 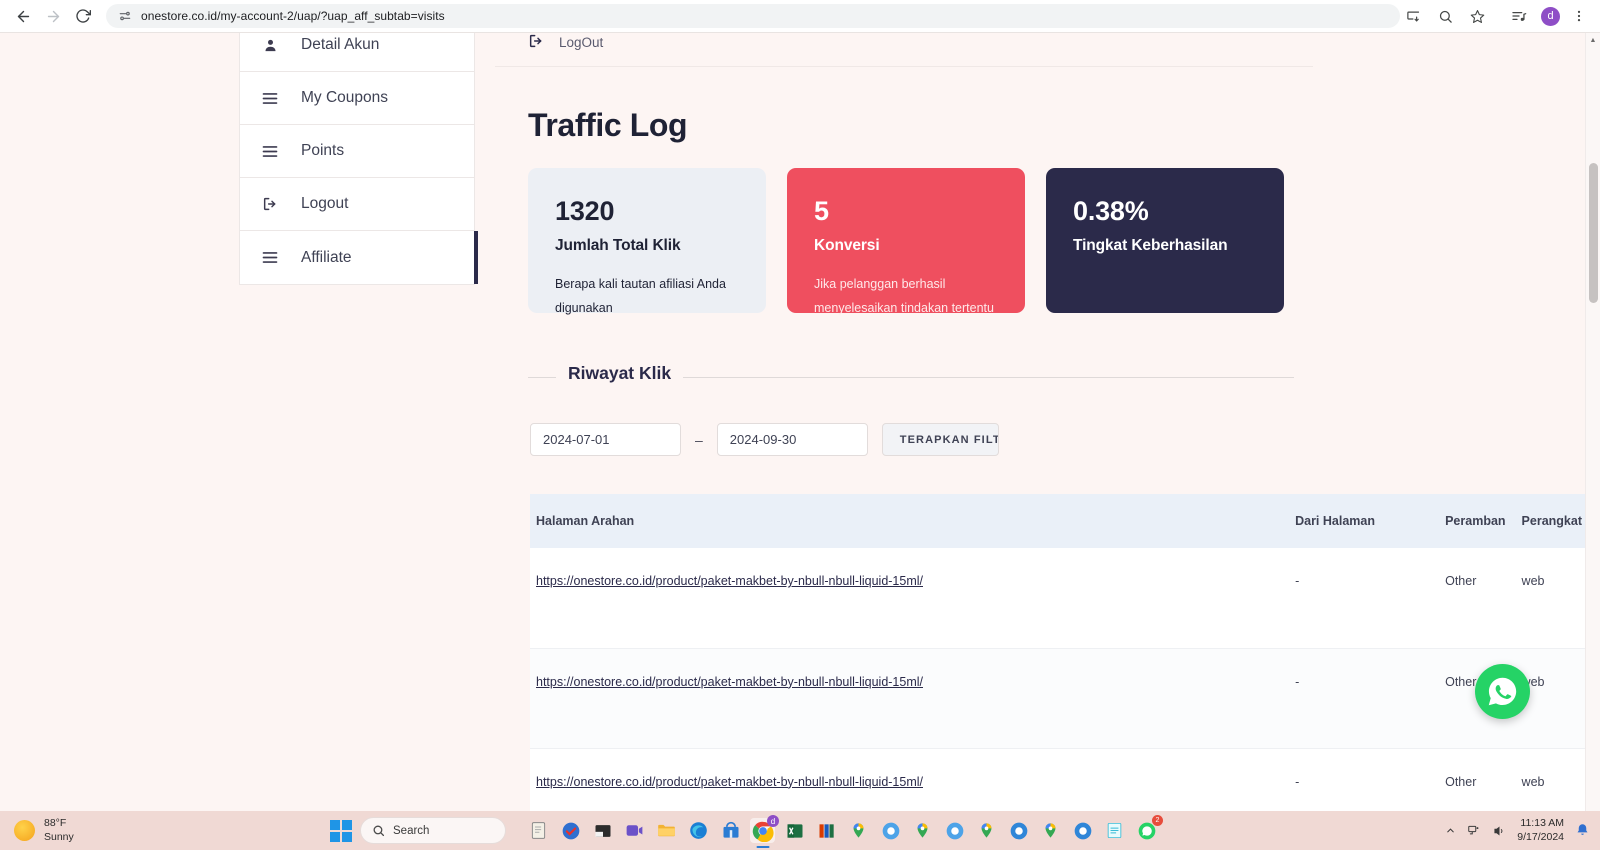 What do you see at coordinates (270, 45) in the screenshot?
I see `user-icon` at bounding box center [270, 45].